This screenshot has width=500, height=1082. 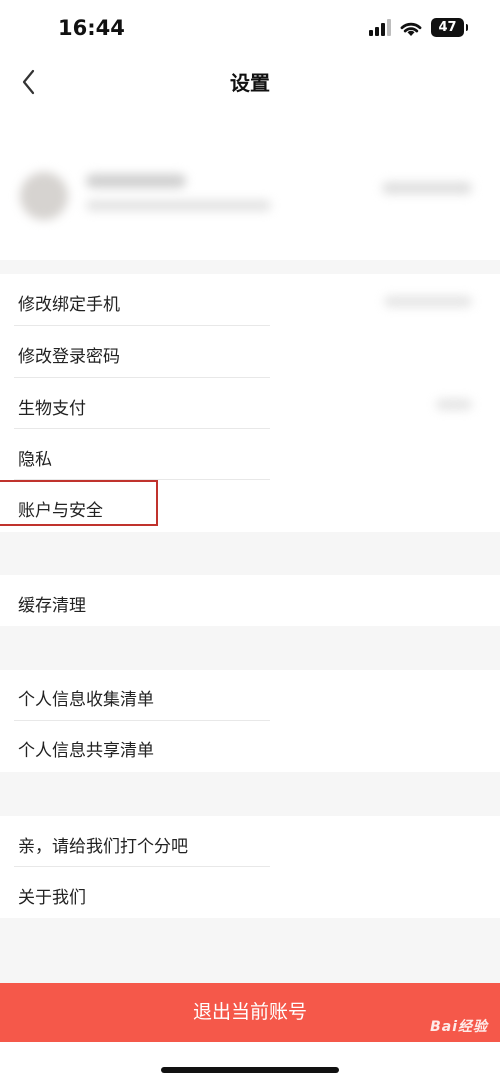 What do you see at coordinates (380, 27) in the screenshot?
I see `cellular-signal-icon` at bounding box center [380, 27].